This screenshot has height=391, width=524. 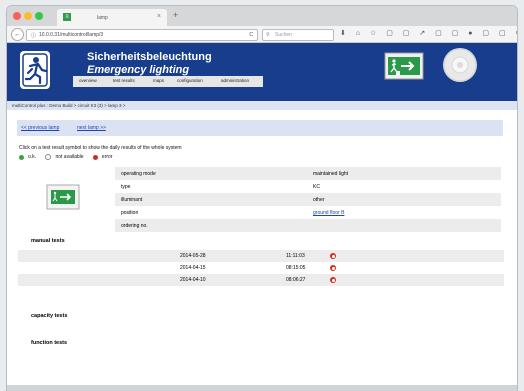 What do you see at coordinates (295, 256) in the screenshot?
I see `test-time: 11:11:03` at bounding box center [295, 256].